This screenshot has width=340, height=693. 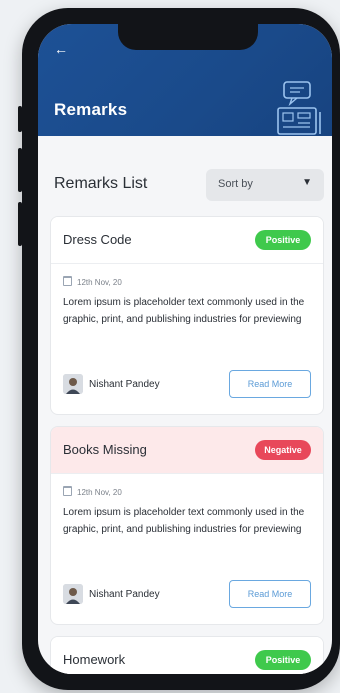 What do you see at coordinates (101, 183) in the screenshot?
I see `list-title: Remarks List` at bounding box center [101, 183].